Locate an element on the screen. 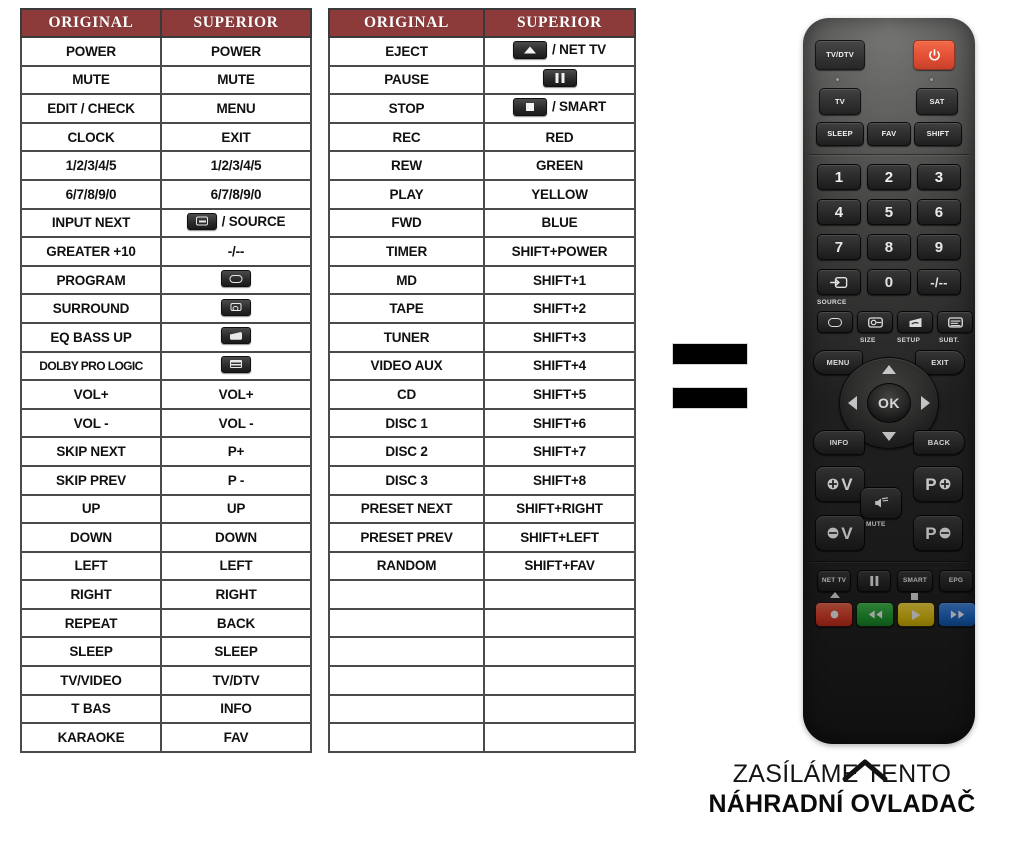 This screenshot has width=1024, height=850. cell-original: TUNER is located at coordinates (406, 337).